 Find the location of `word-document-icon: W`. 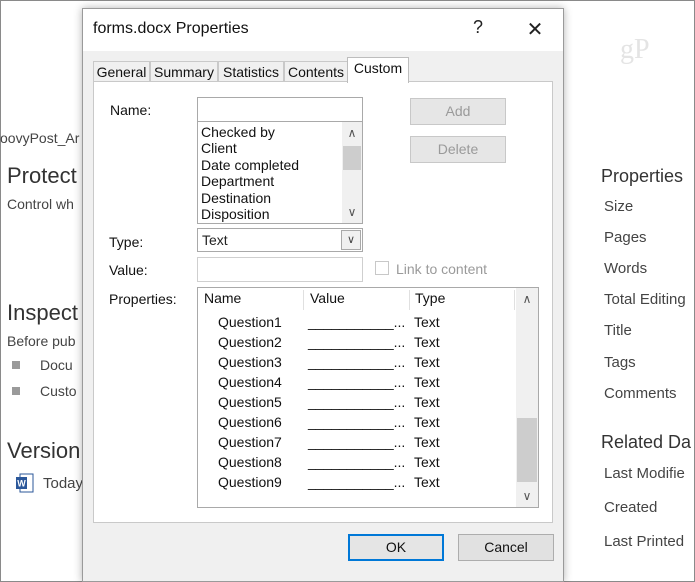

word-document-icon: W is located at coordinates (25, 483).